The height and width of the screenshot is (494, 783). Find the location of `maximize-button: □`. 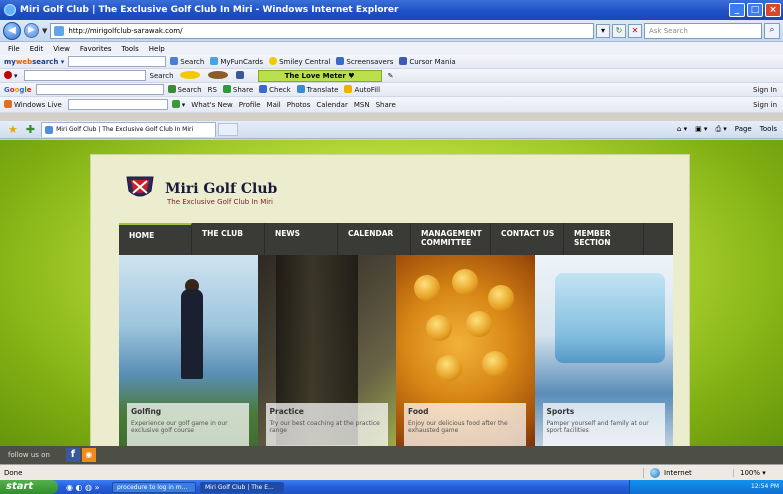

maximize-button: □ is located at coordinates (755, 10).